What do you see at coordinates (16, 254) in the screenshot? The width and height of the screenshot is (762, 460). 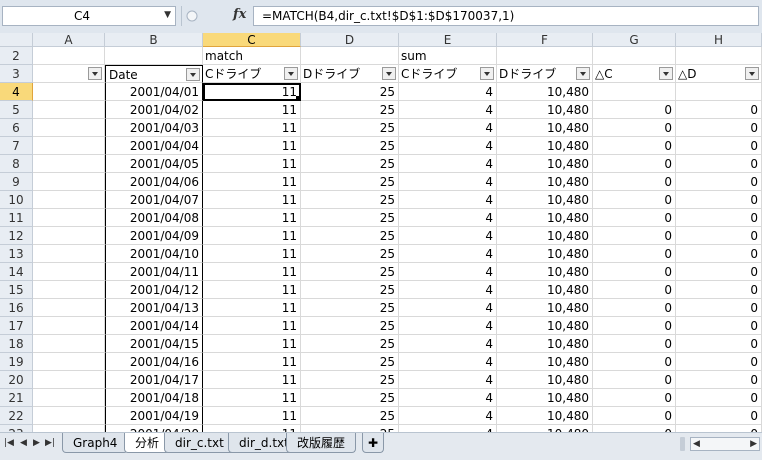 I see `row-header-13: 13` at bounding box center [16, 254].